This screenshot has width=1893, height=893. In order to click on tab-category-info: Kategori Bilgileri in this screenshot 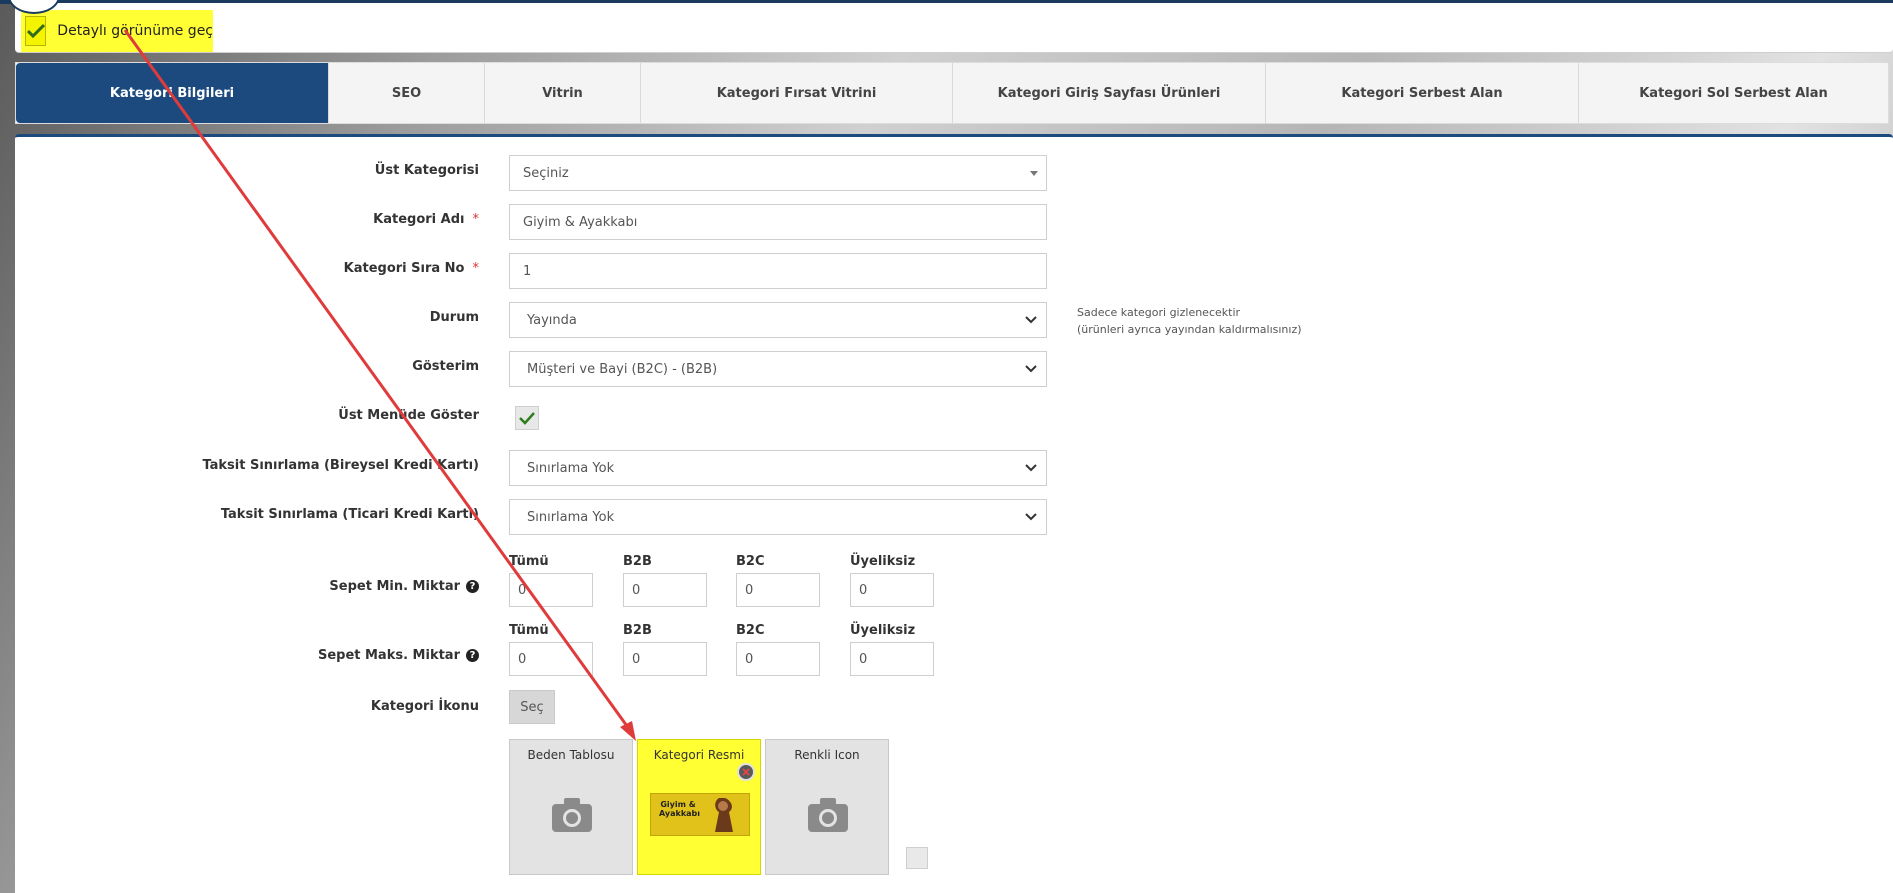, I will do `click(172, 93)`.